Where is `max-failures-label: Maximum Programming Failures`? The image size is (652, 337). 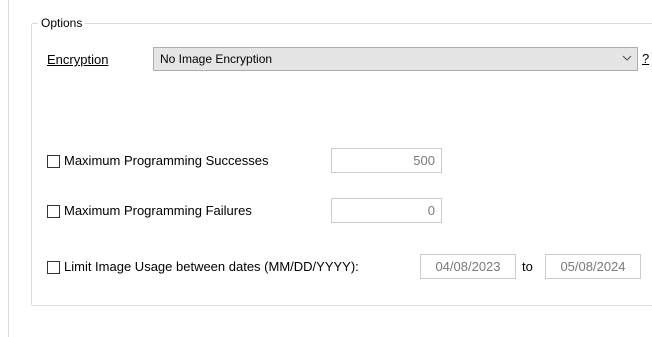 max-failures-label: Maximum Programming Failures is located at coordinates (158, 210).